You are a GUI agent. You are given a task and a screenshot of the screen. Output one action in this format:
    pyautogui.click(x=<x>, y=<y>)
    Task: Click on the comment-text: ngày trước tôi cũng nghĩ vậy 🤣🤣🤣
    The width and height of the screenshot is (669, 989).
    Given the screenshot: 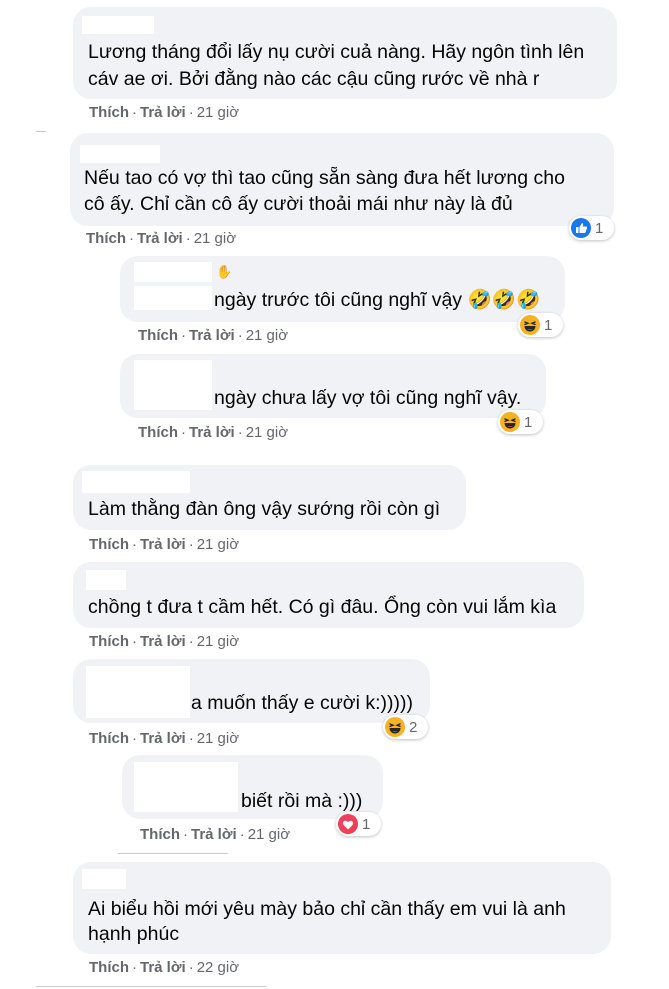 What is the action you would take?
    pyautogui.click(x=377, y=300)
    